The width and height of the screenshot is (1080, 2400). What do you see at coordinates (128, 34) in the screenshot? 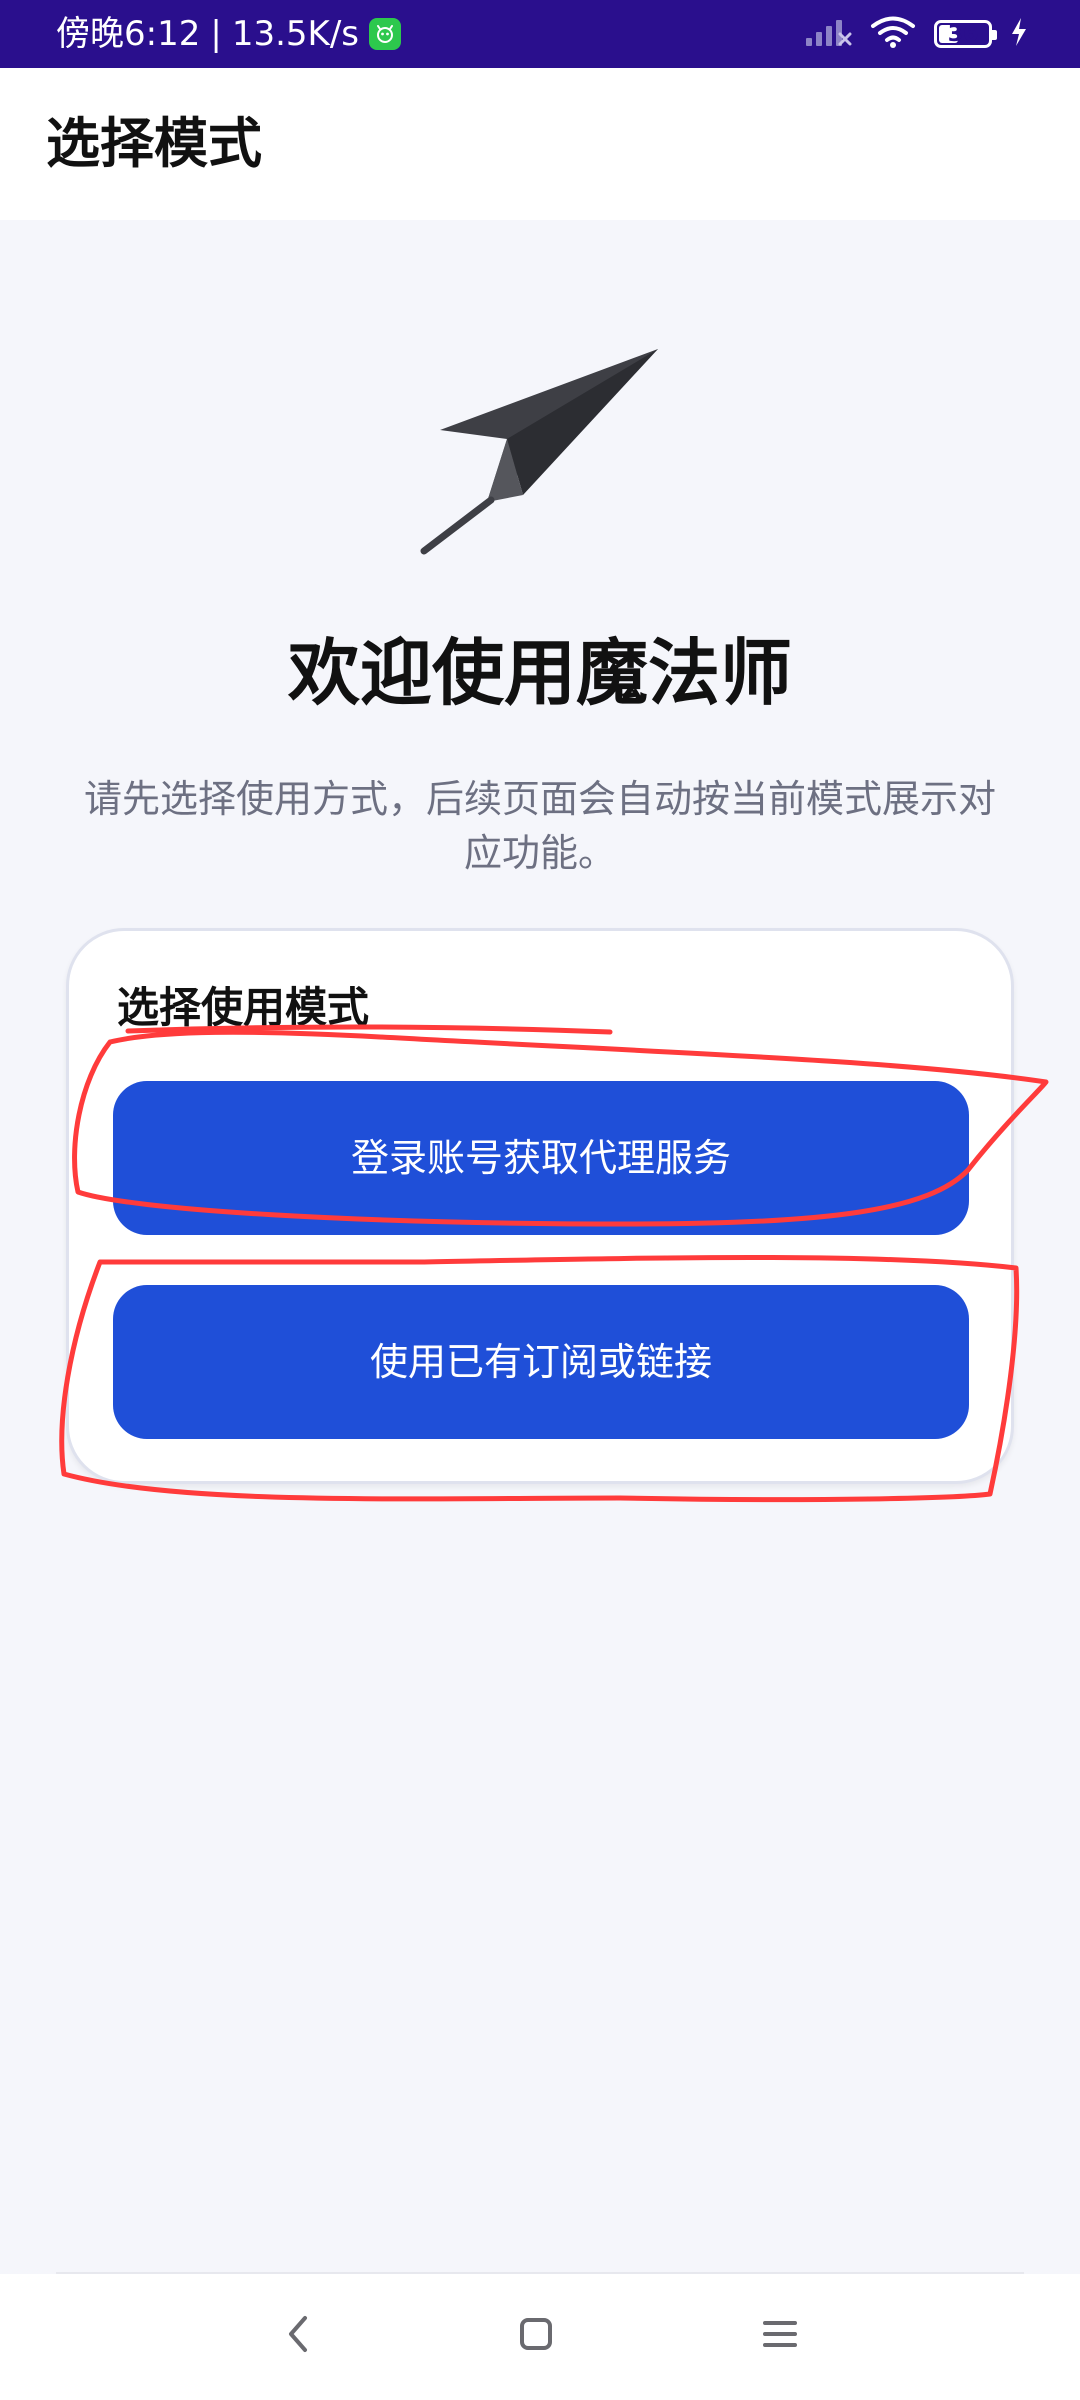
I see `status-time: 傍晚6:12` at bounding box center [128, 34].